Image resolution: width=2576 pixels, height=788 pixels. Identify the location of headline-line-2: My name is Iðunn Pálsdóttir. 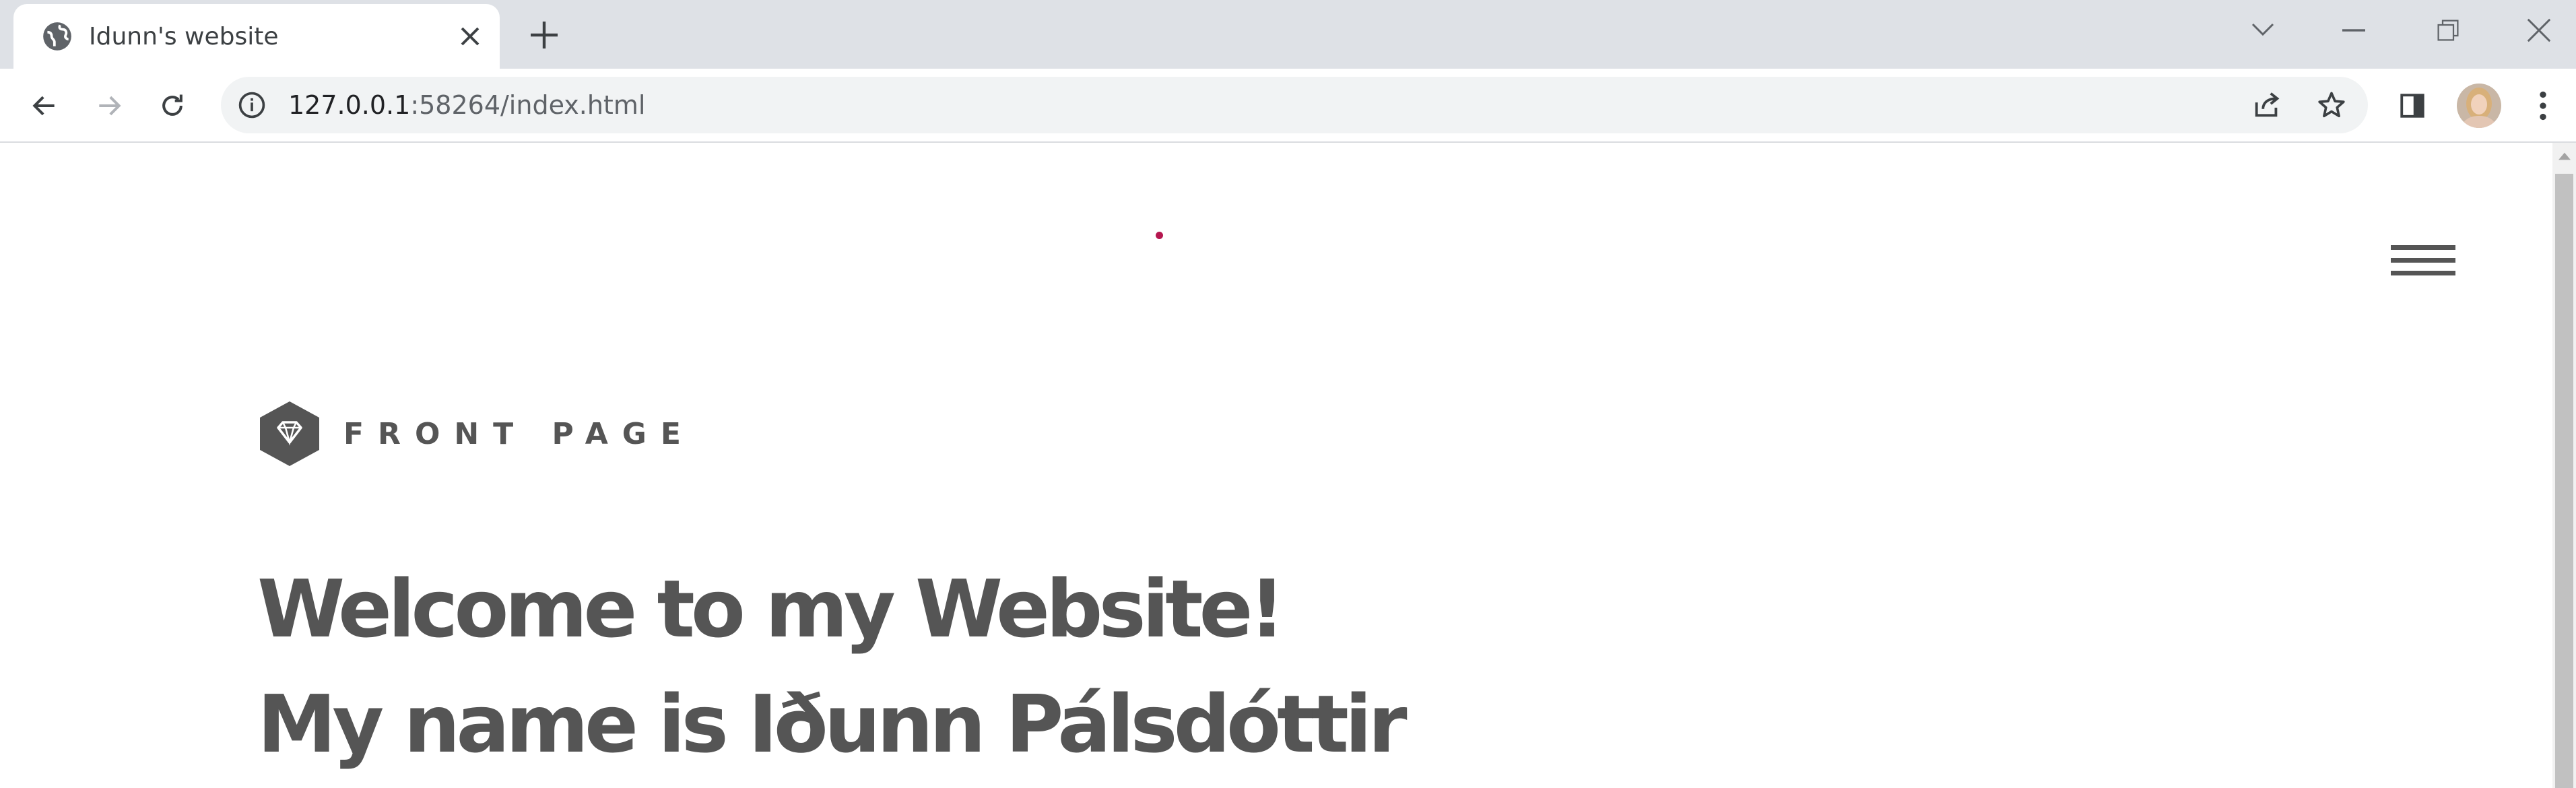
(832, 724).